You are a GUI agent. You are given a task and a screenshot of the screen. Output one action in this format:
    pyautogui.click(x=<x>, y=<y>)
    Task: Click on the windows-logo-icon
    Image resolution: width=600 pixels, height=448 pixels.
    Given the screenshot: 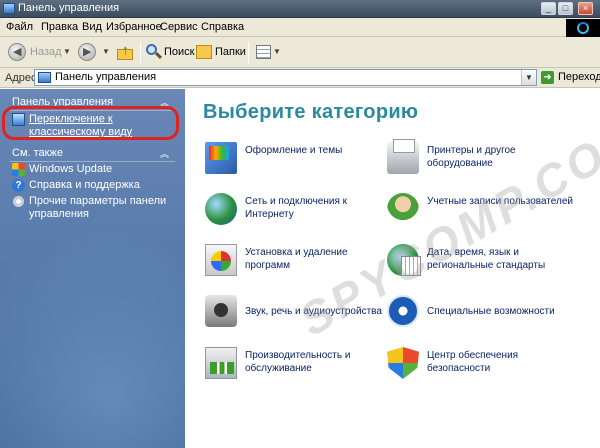 What is the action you would take?
    pyautogui.click(x=583, y=28)
    